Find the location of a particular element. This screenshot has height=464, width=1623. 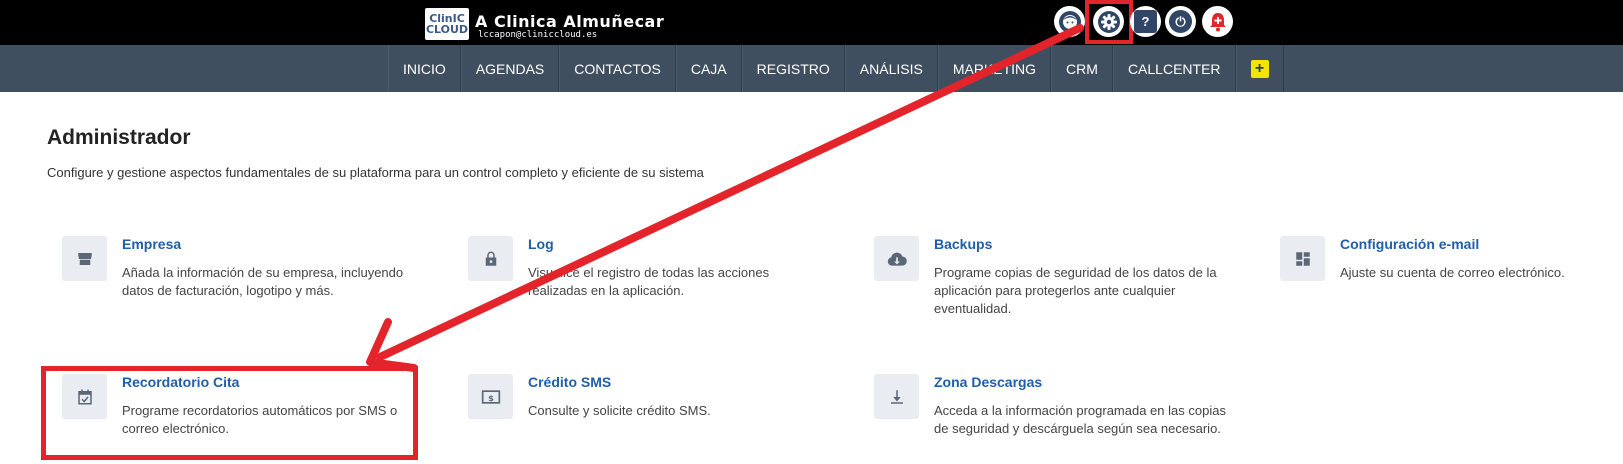

power-glyph: ⏻ is located at coordinates (1180, 21).